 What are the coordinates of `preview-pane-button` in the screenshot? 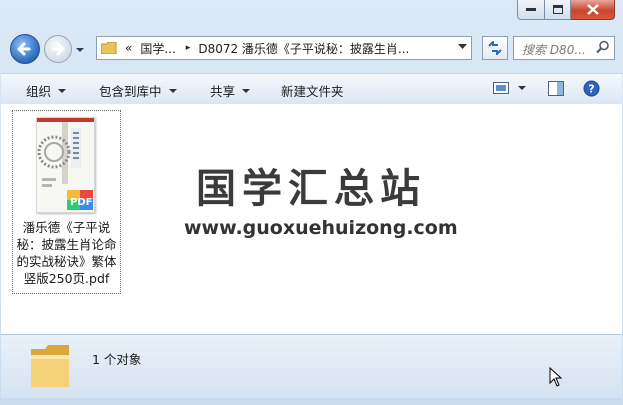 It's located at (556, 88).